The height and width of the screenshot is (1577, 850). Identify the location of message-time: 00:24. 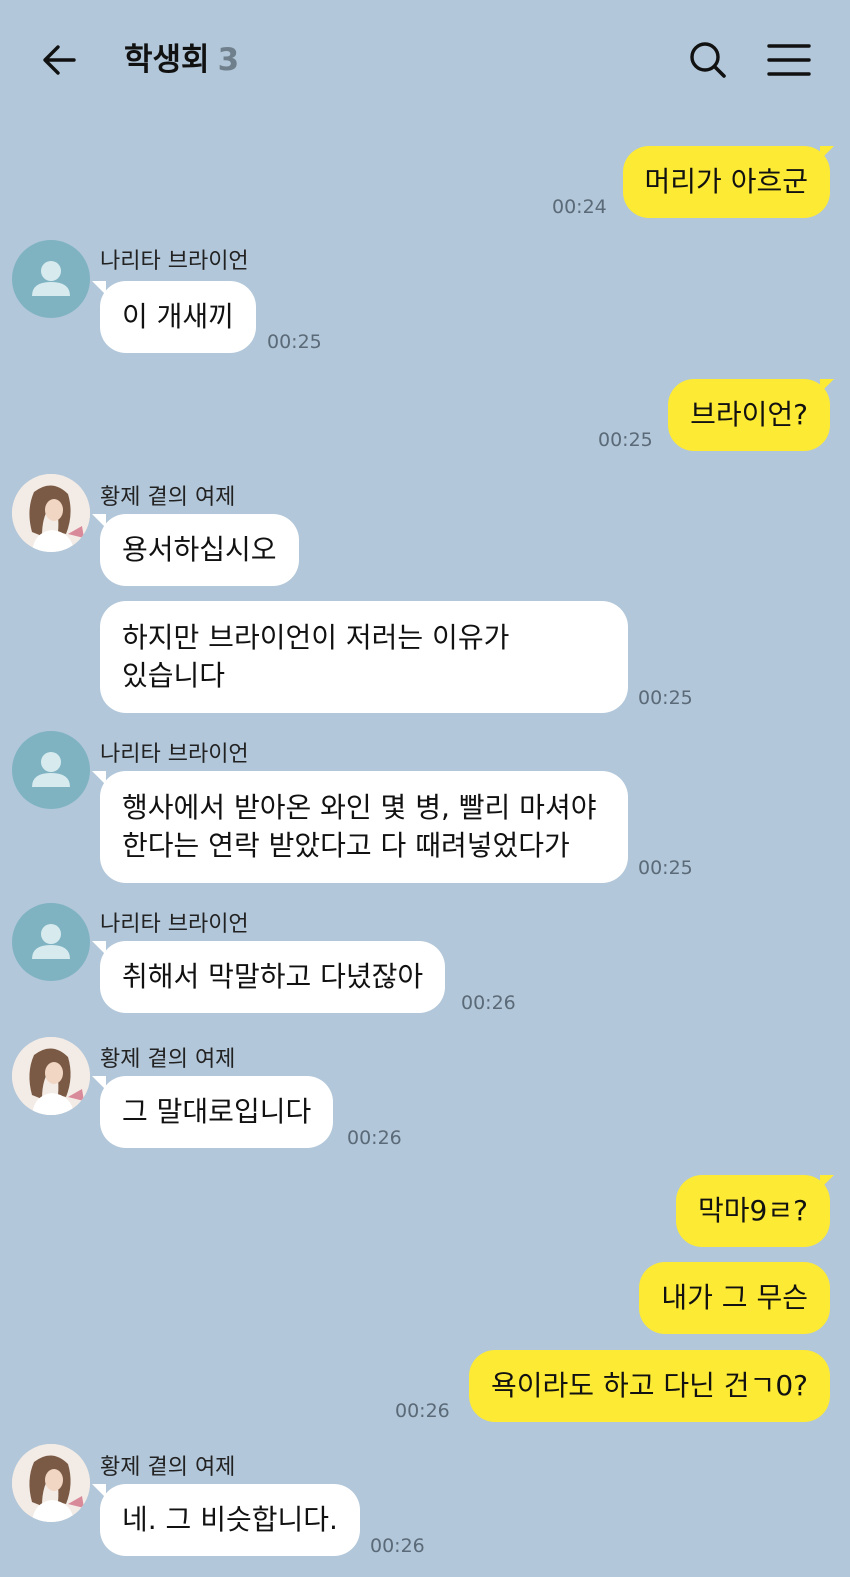
(579, 207).